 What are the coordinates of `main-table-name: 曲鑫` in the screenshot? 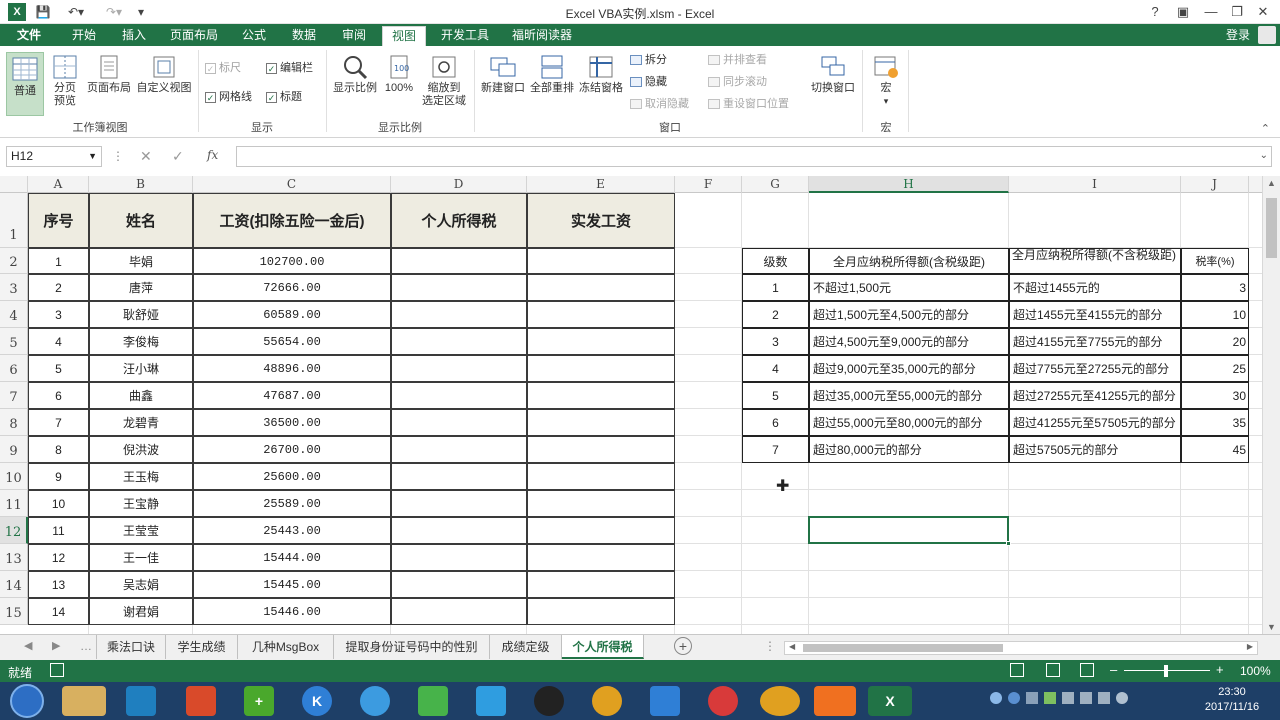 It's located at (141, 395).